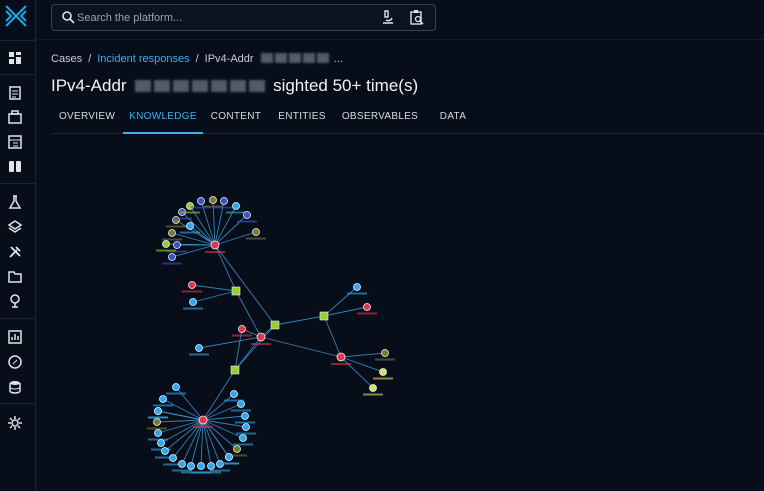 Image resolution: width=764 pixels, height=491 pixels. I want to click on breadcrumb-incident-responses: Incident responses, so click(143, 59).